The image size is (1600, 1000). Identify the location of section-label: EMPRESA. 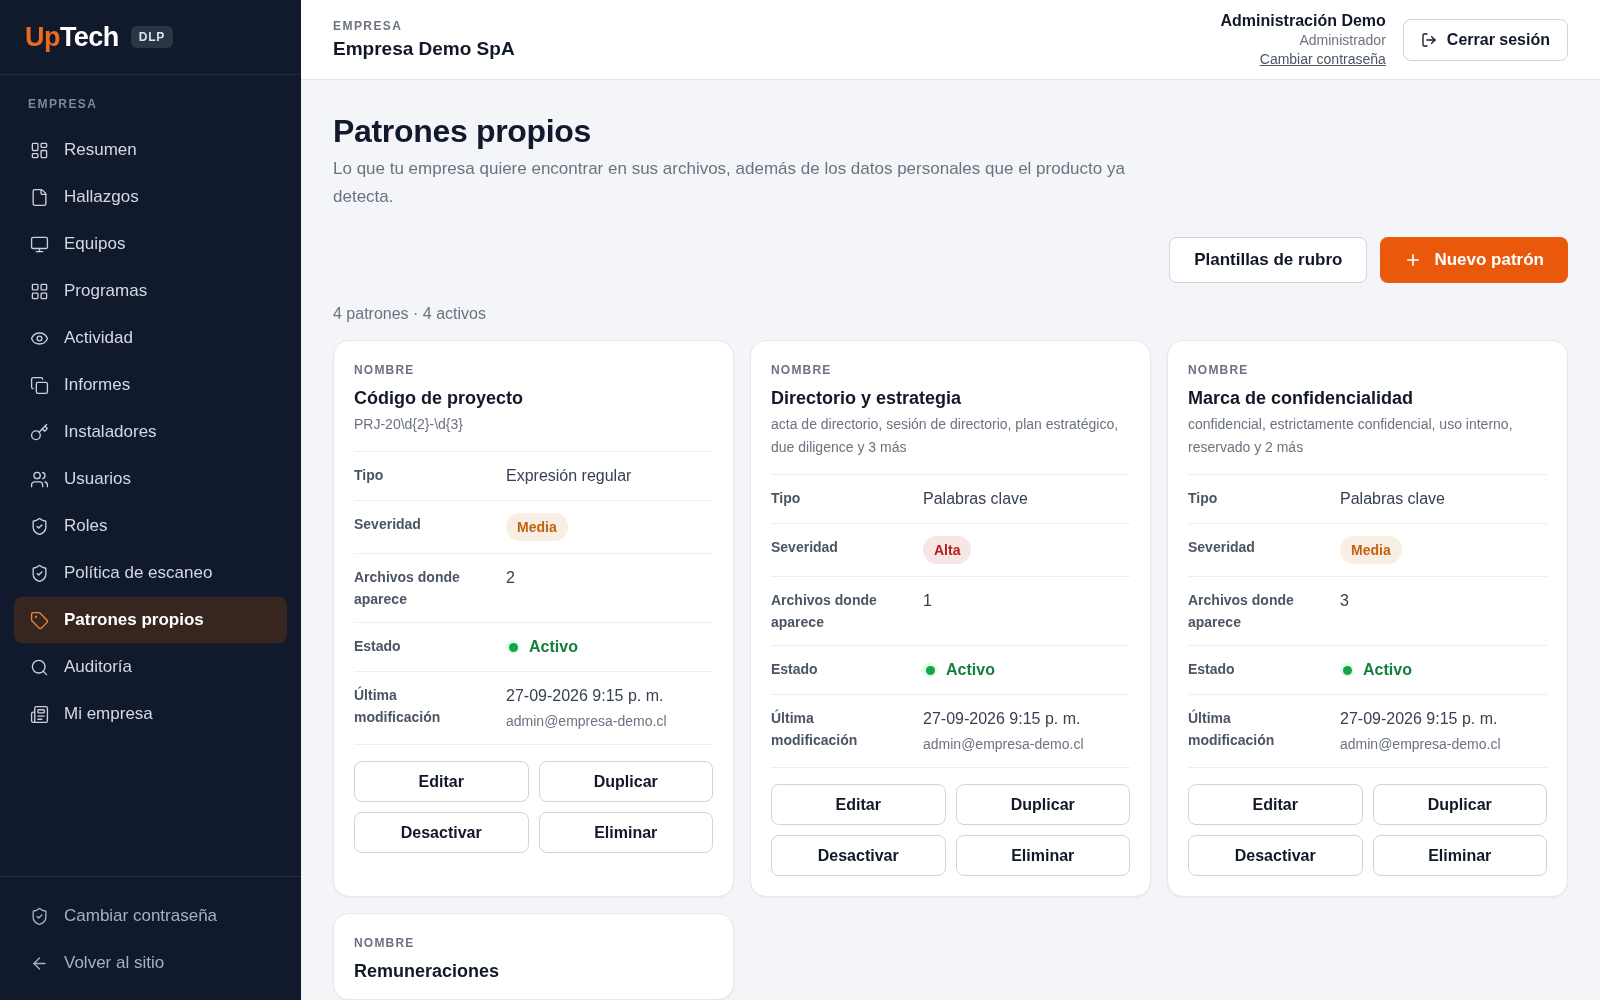
(63, 104).